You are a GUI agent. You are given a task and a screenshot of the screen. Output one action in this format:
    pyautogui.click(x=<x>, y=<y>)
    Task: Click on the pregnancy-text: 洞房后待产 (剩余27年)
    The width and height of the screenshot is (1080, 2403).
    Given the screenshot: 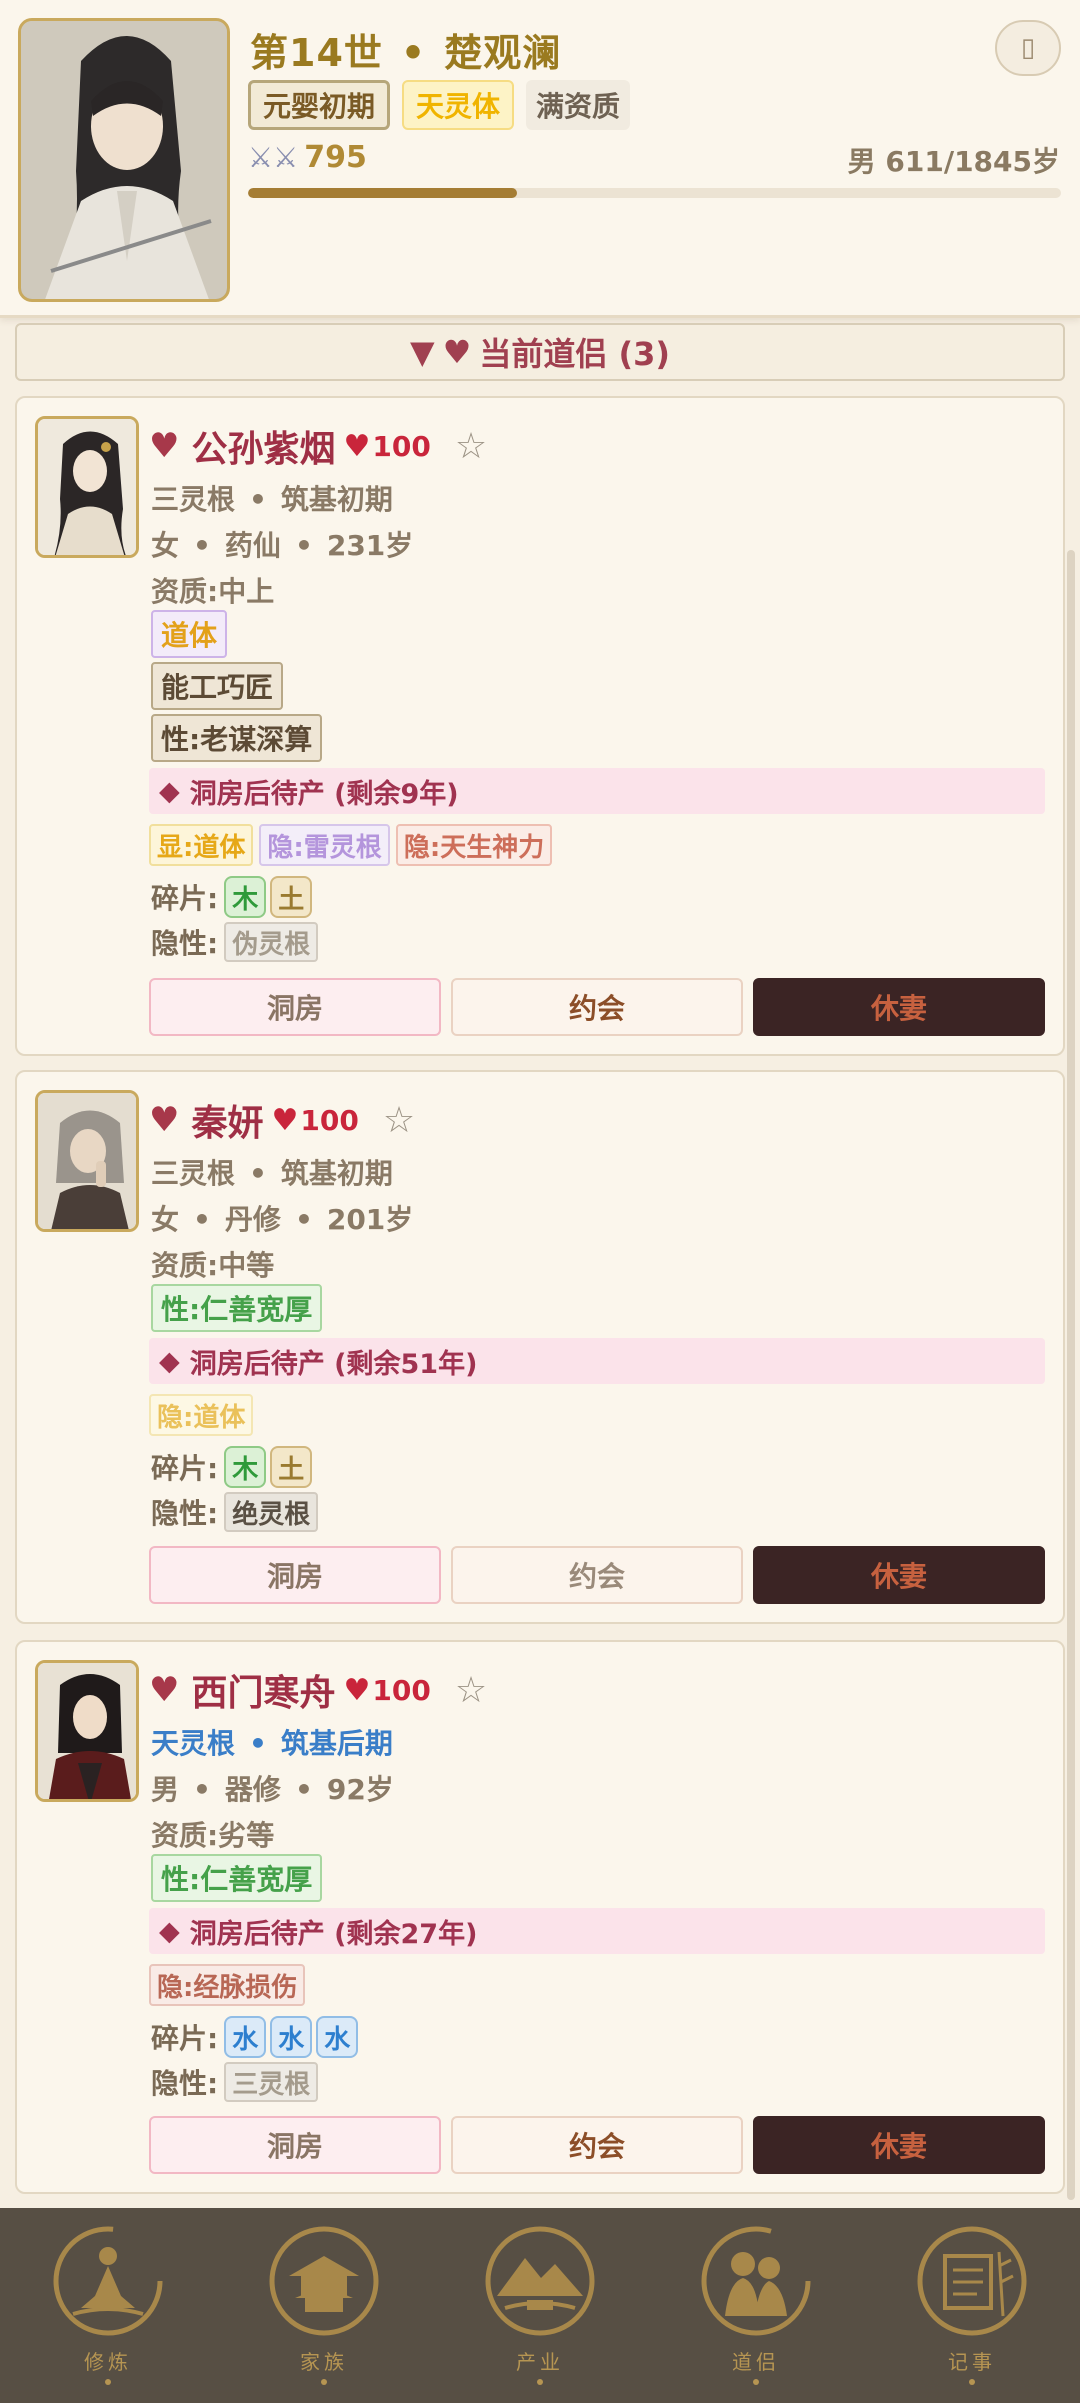 What is the action you would take?
    pyautogui.click(x=333, y=1934)
    